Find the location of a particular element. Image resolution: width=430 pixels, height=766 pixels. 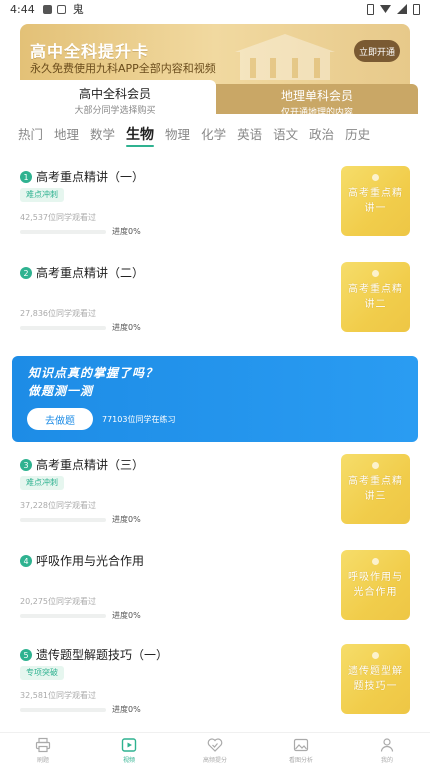

banner-subtitle: 永久免费使用九科APP全部内容和视频 is located at coordinates (123, 68).